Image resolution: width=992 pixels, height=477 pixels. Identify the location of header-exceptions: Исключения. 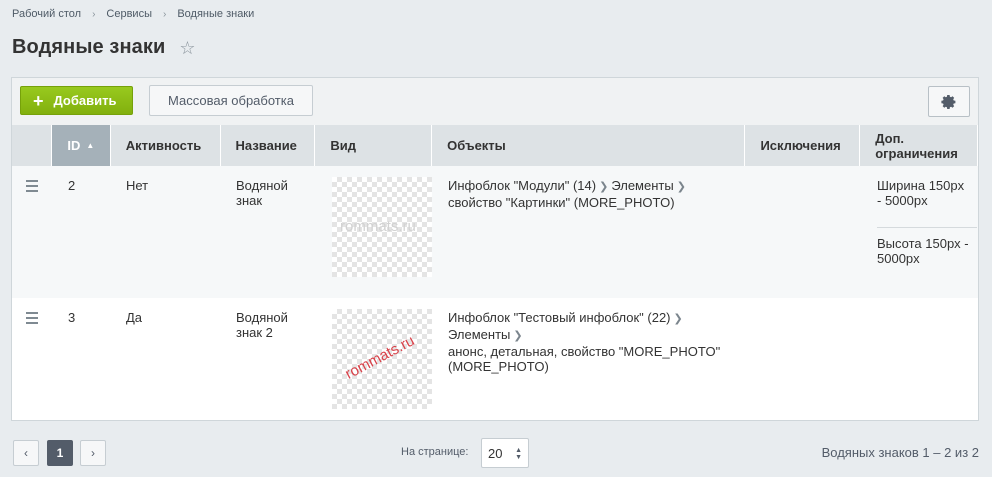
(803, 145).